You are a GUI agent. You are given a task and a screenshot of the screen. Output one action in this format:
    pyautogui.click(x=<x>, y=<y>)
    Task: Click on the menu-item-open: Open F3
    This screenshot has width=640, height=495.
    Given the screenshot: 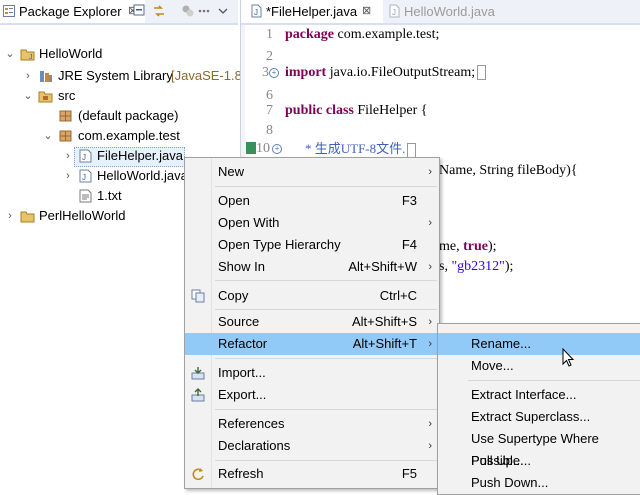 What is the action you would take?
    pyautogui.click(x=312, y=201)
    